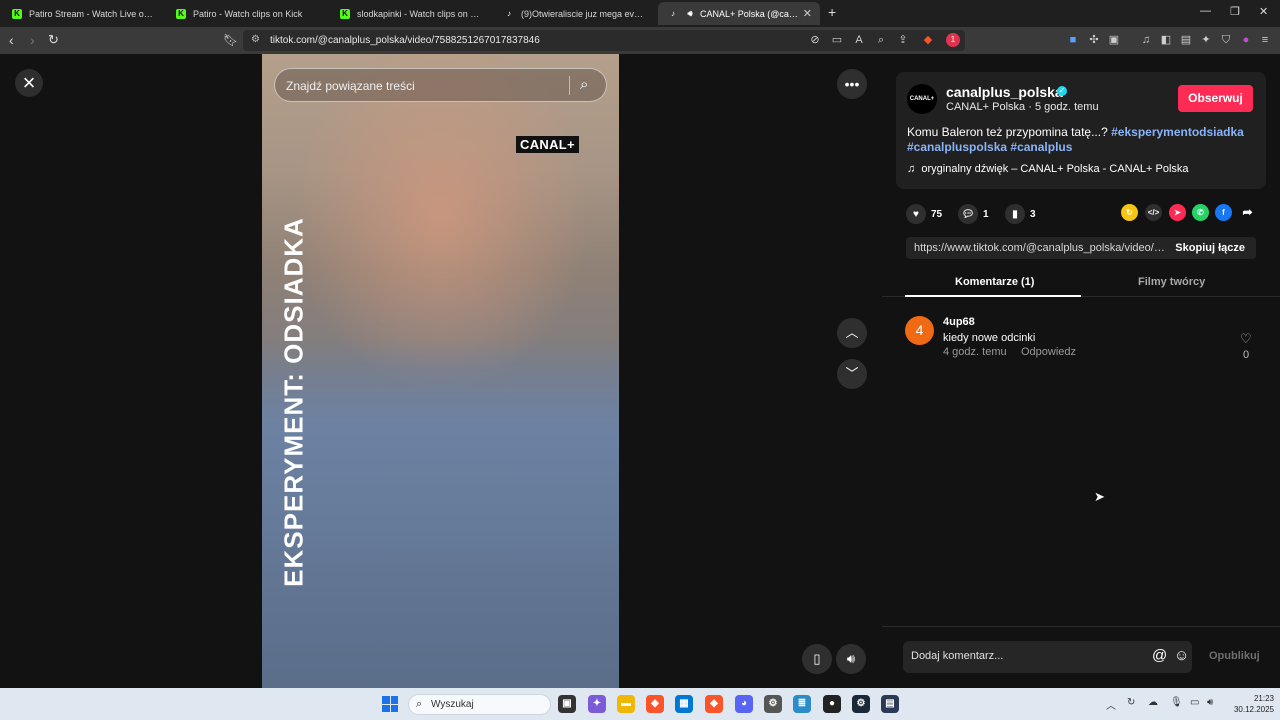 Image resolution: width=1280 pixels, height=720 pixels. Describe the element at coordinates (247, 13) in the screenshot. I see `browser-tab: K Patiro - Watch clips on Kick` at that location.